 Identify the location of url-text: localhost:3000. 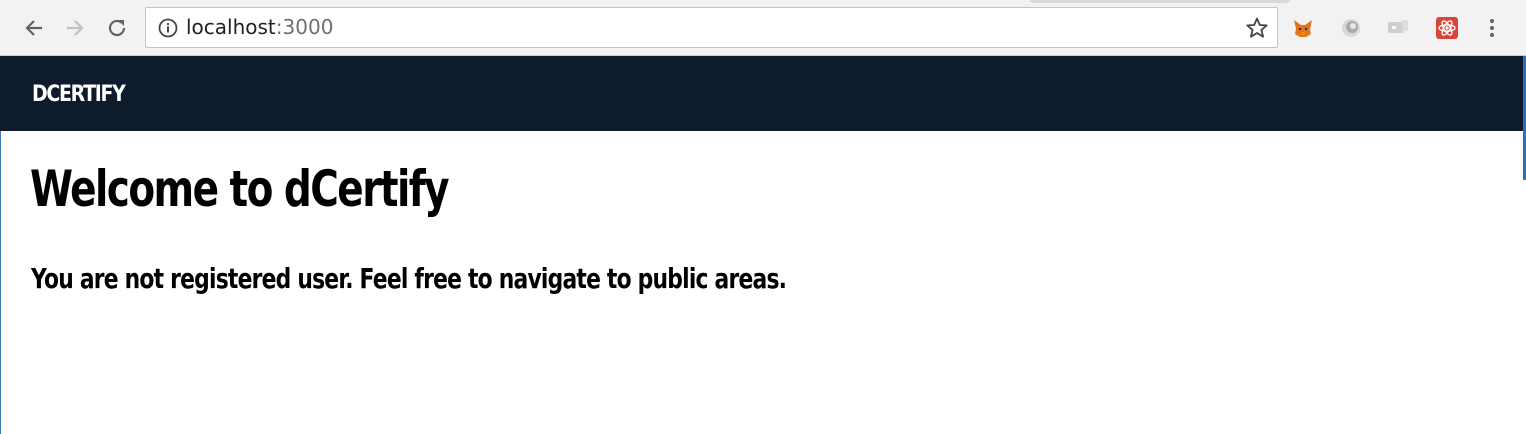
(259, 27).